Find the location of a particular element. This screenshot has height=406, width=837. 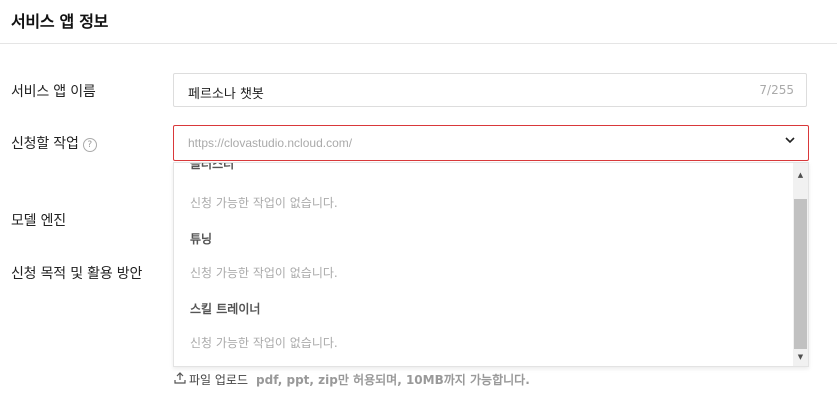

purpose-label: 신청 목적 및 활용 방안 is located at coordinates (77, 274).